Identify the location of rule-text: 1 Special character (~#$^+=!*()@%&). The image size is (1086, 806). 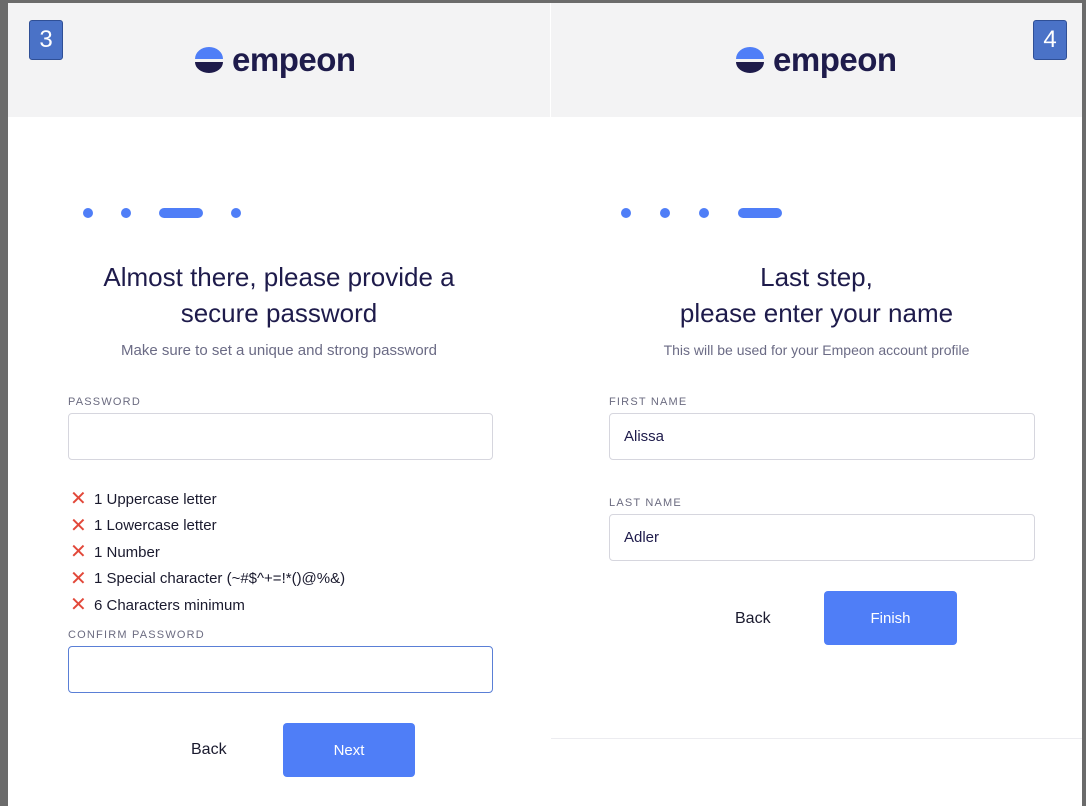
(220, 579).